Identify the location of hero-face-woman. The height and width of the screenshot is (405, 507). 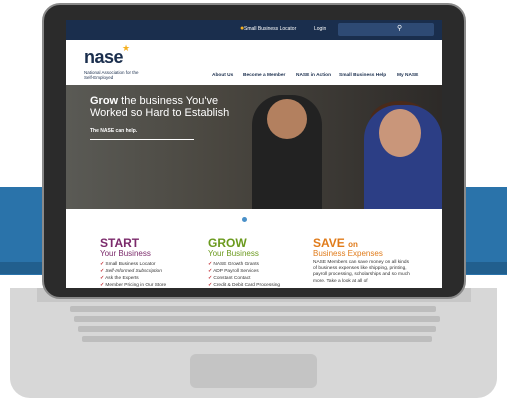
(400, 133).